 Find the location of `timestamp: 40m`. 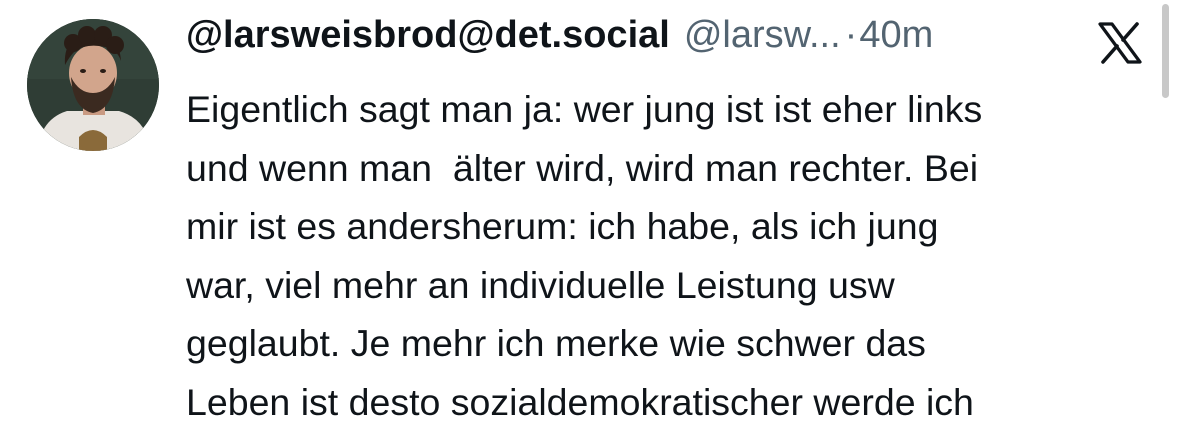

timestamp: 40m is located at coordinates (896, 35).